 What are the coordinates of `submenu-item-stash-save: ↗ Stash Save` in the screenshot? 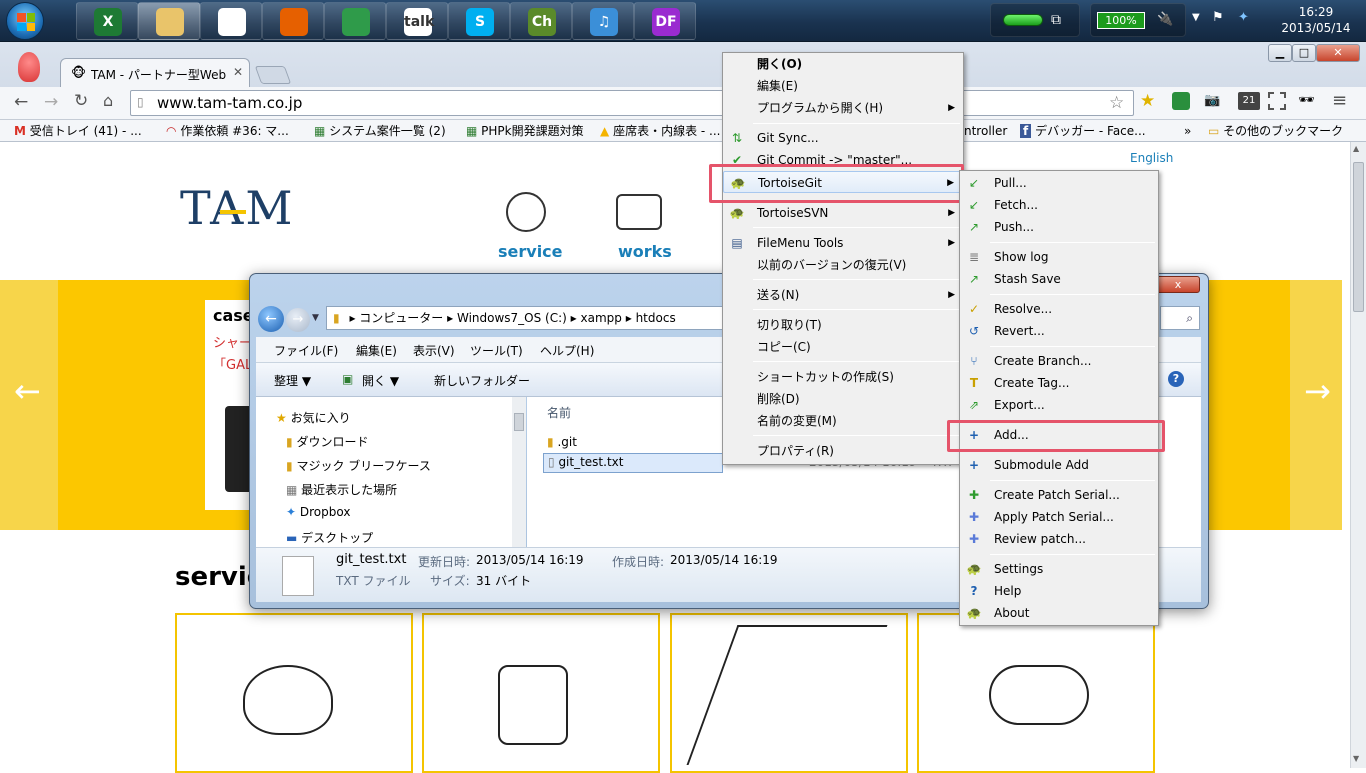 It's located at (1059, 279).